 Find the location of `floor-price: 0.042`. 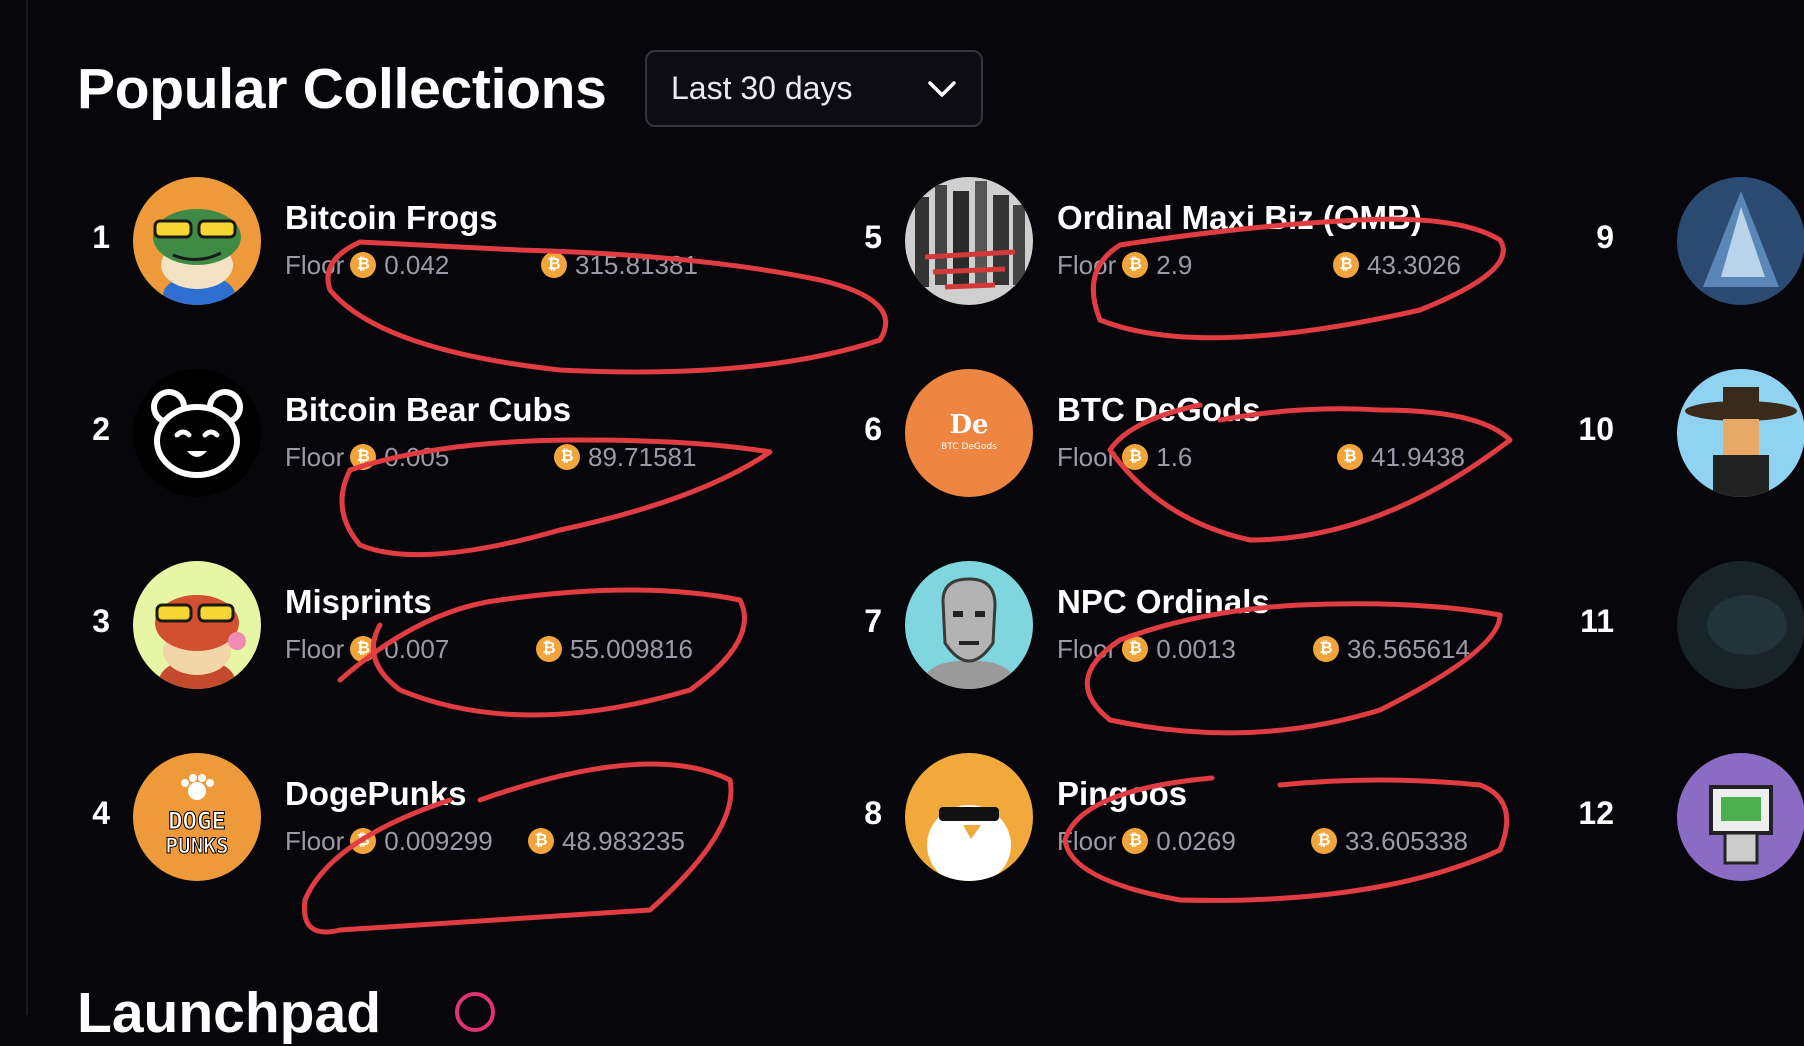

floor-price: 0.042 is located at coordinates (417, 265).